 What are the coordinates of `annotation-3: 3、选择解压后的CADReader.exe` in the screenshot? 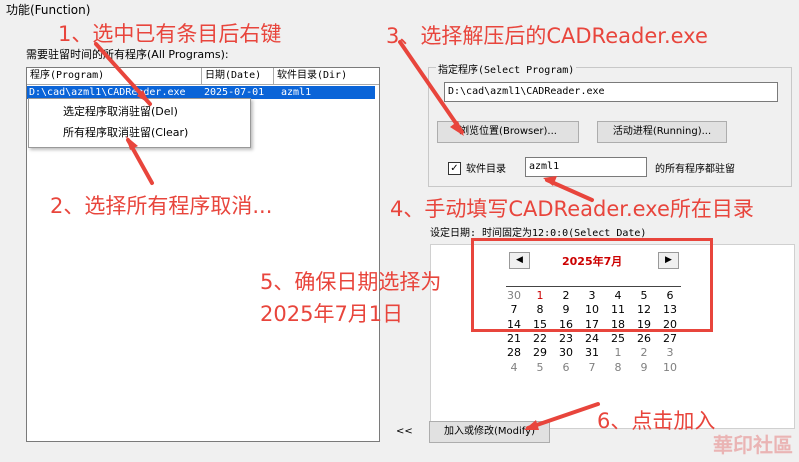 It's located at (547, 36).